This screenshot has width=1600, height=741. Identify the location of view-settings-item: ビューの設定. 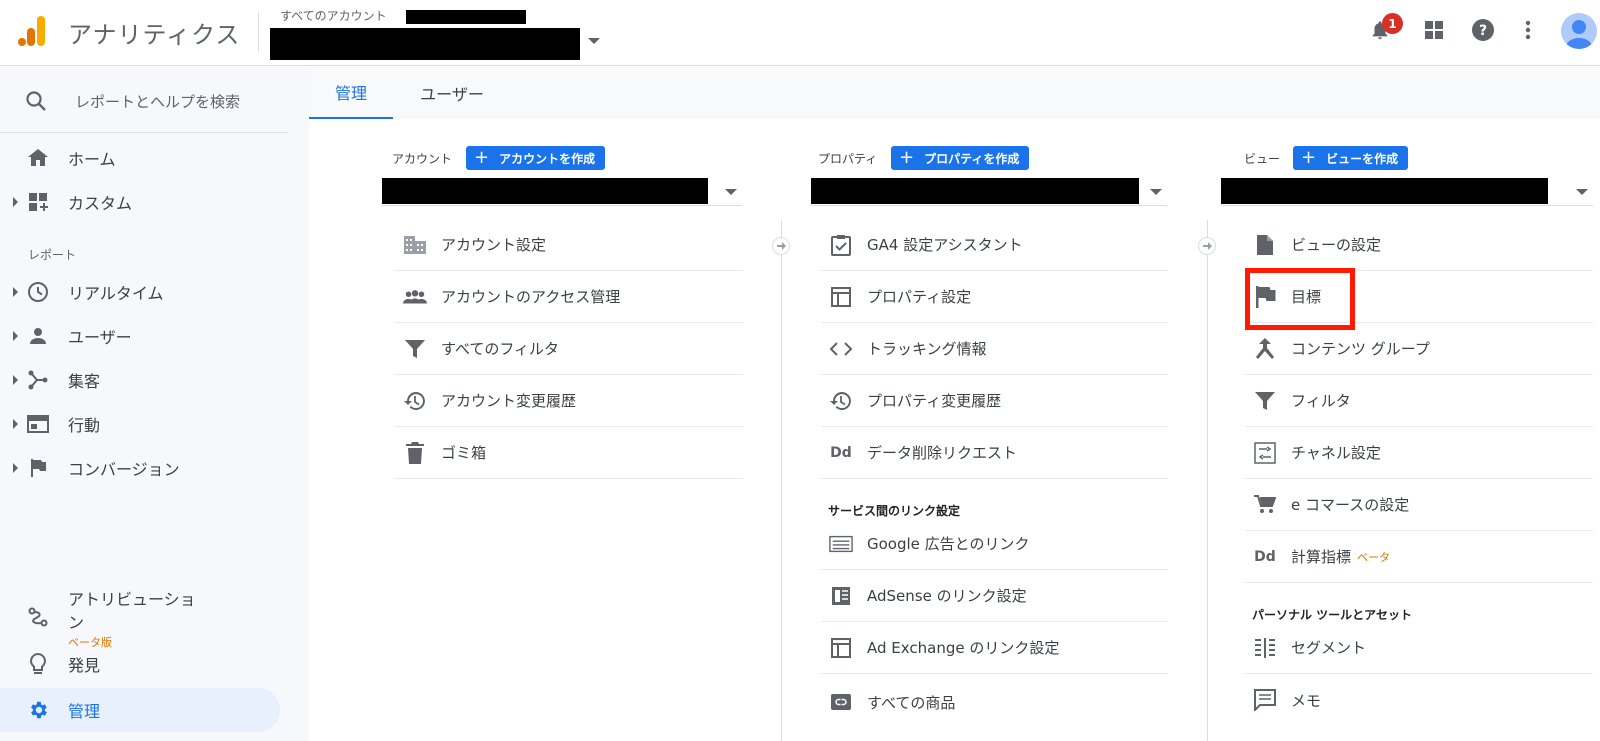
(1419, 245).